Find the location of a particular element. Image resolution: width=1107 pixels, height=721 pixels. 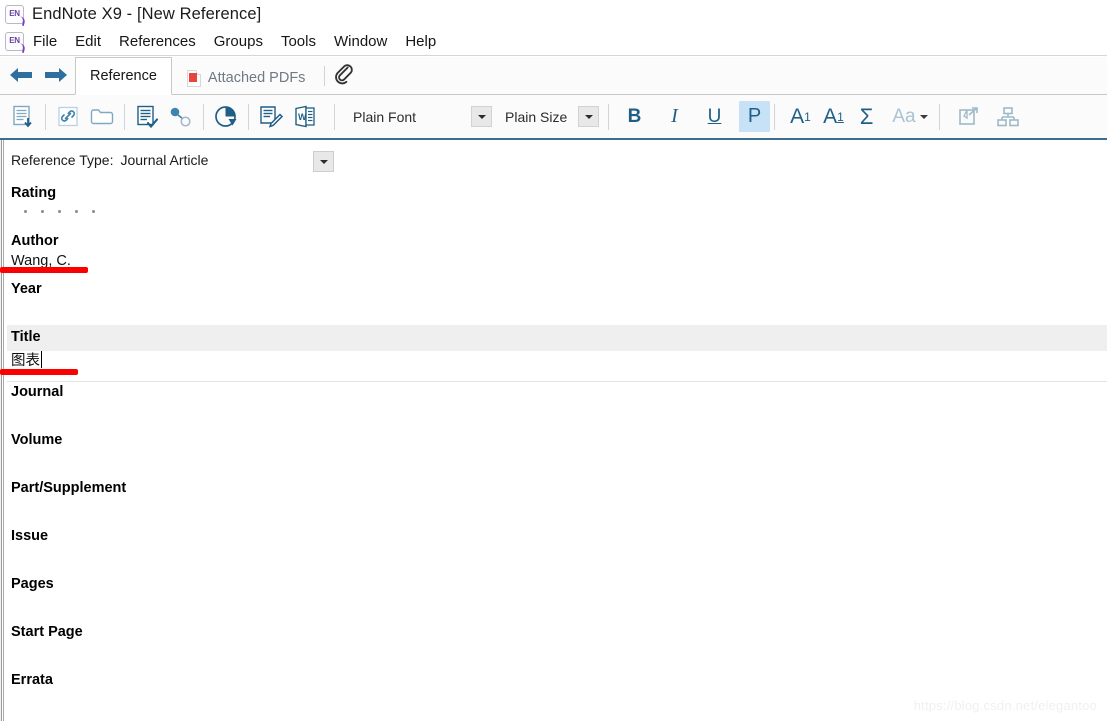

chart-icon is located at coordinates (226, 117).